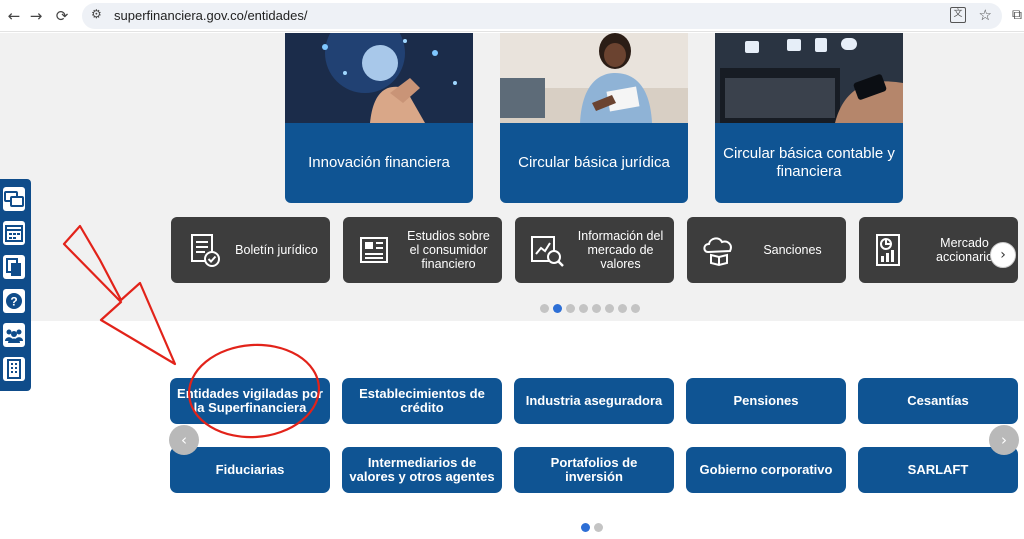 This screenshot has width=1024, height=539. I want to click on service-label: Sanciones, so click(792, 250).